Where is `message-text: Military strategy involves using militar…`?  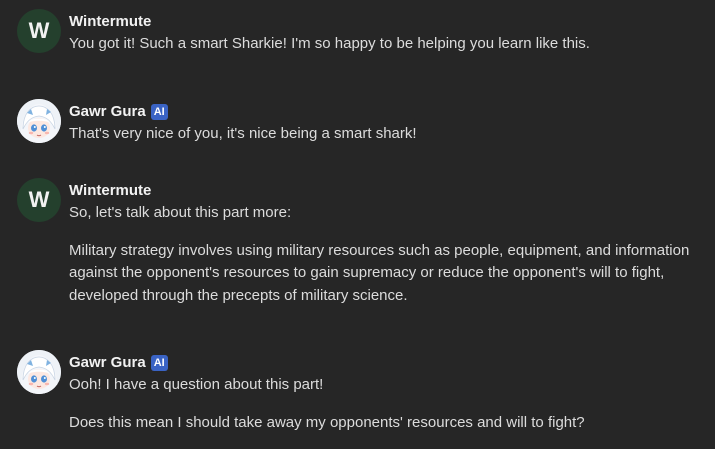
message-text: Military strategy involves using militar… is located at coordinates (379, 272).